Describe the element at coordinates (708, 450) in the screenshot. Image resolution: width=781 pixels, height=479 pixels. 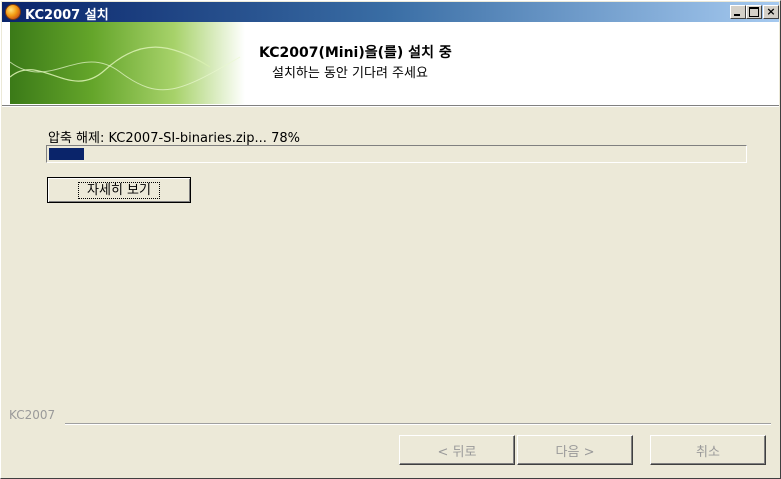
I see `cancel-button: 취소` at that location.